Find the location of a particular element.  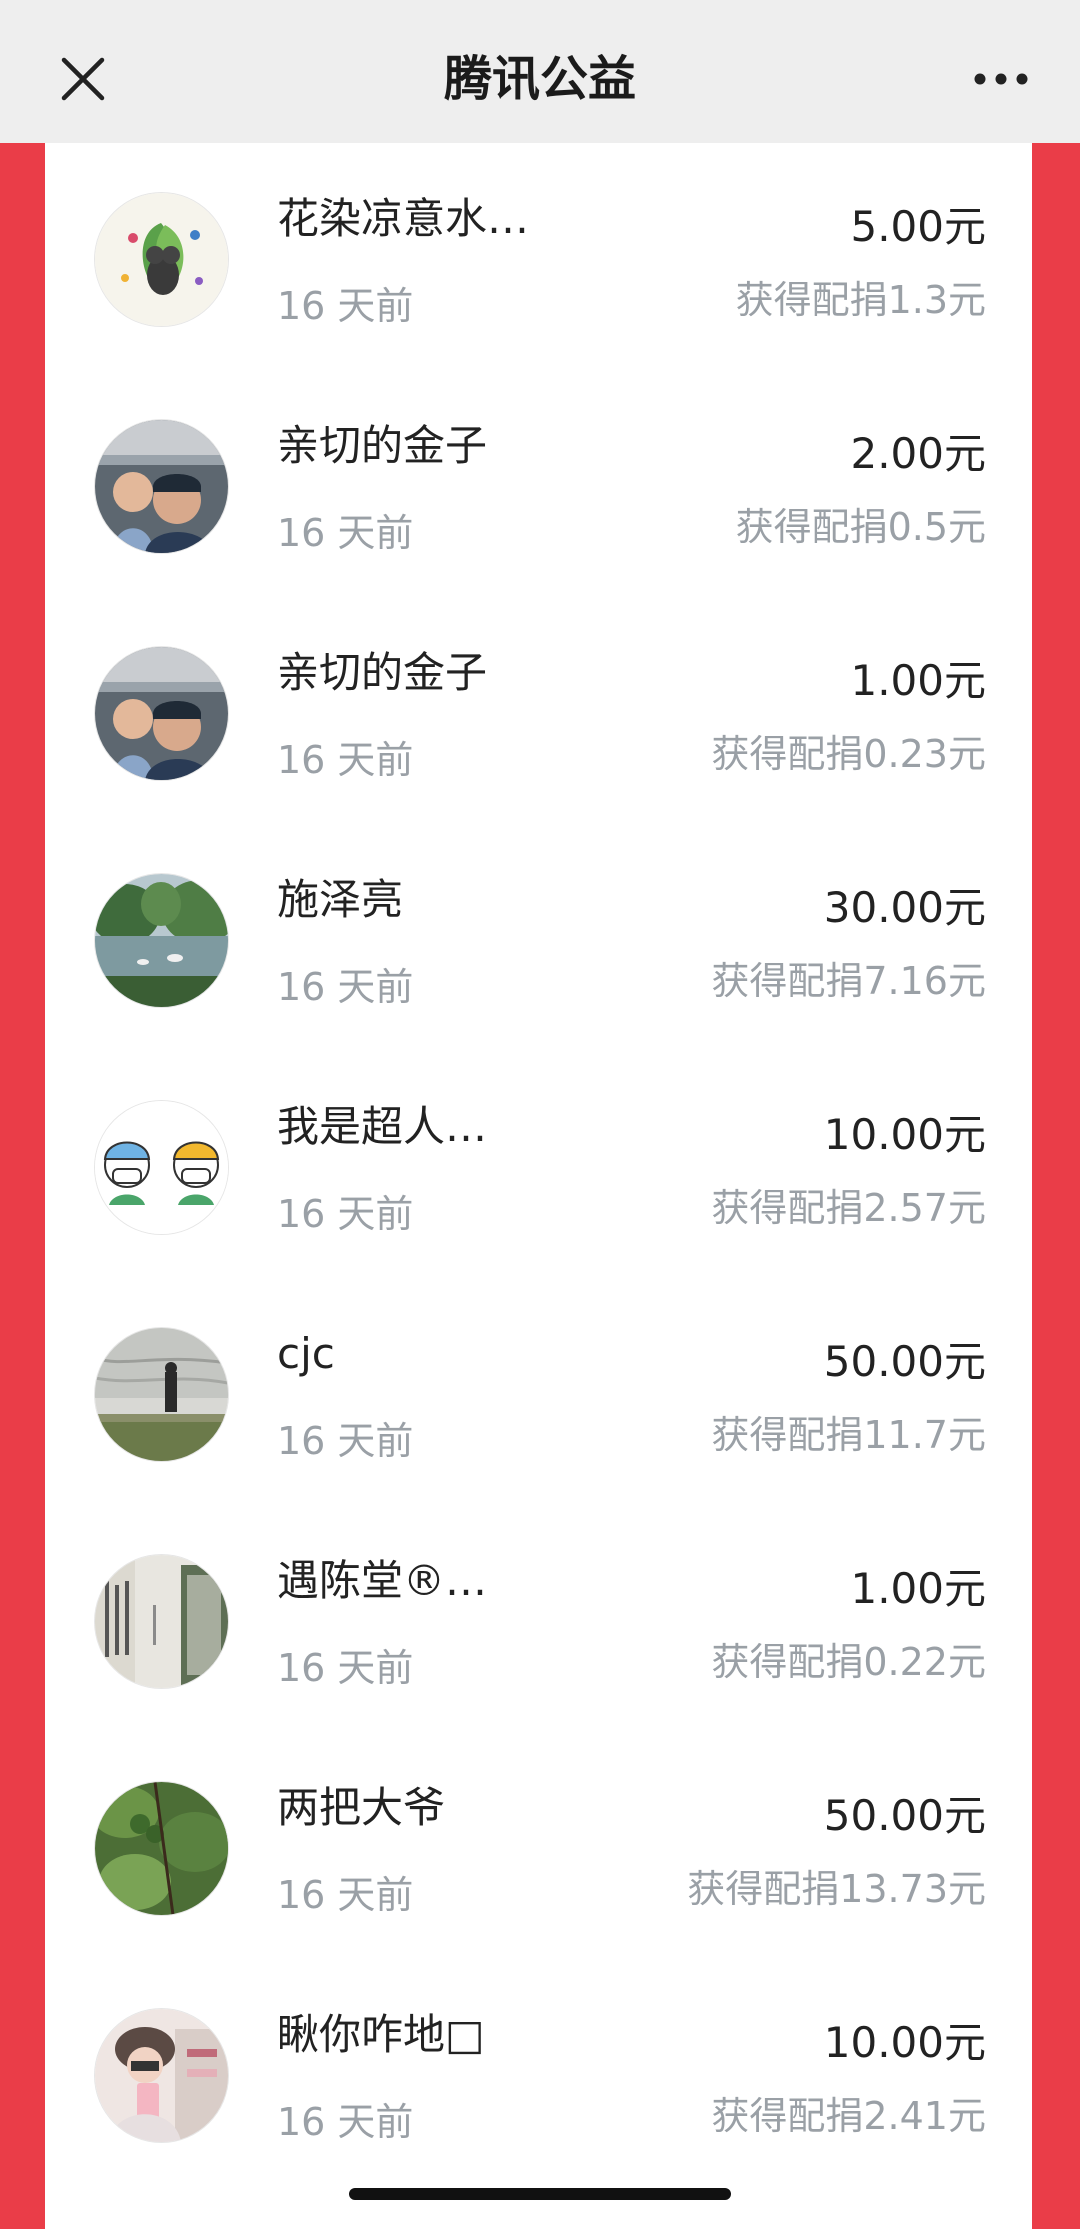

more-icon is located at coordinates (1001, 79).